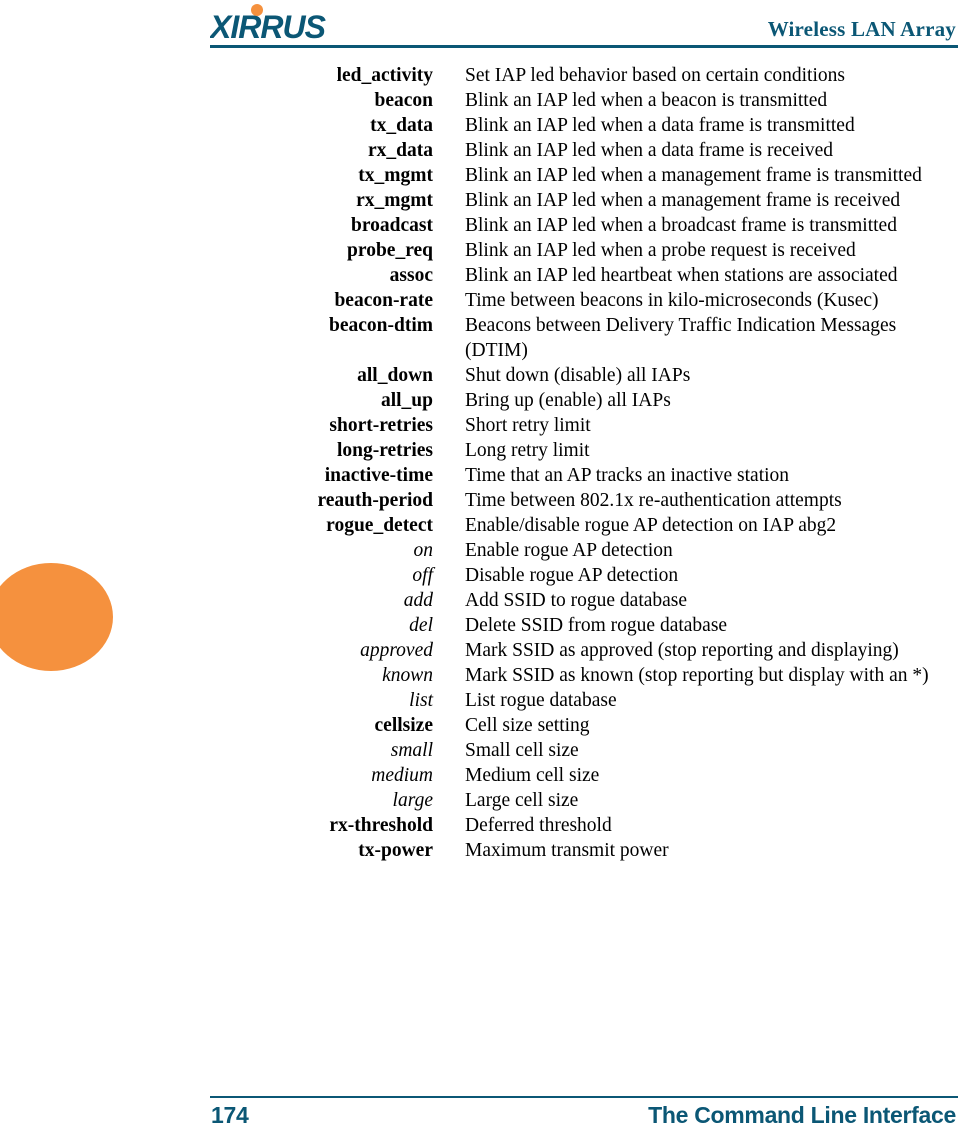 The image size is (958, 1134). Describe the element at coordinates (396, 650) in the screenshot. I see `command-term: approved` at that location.